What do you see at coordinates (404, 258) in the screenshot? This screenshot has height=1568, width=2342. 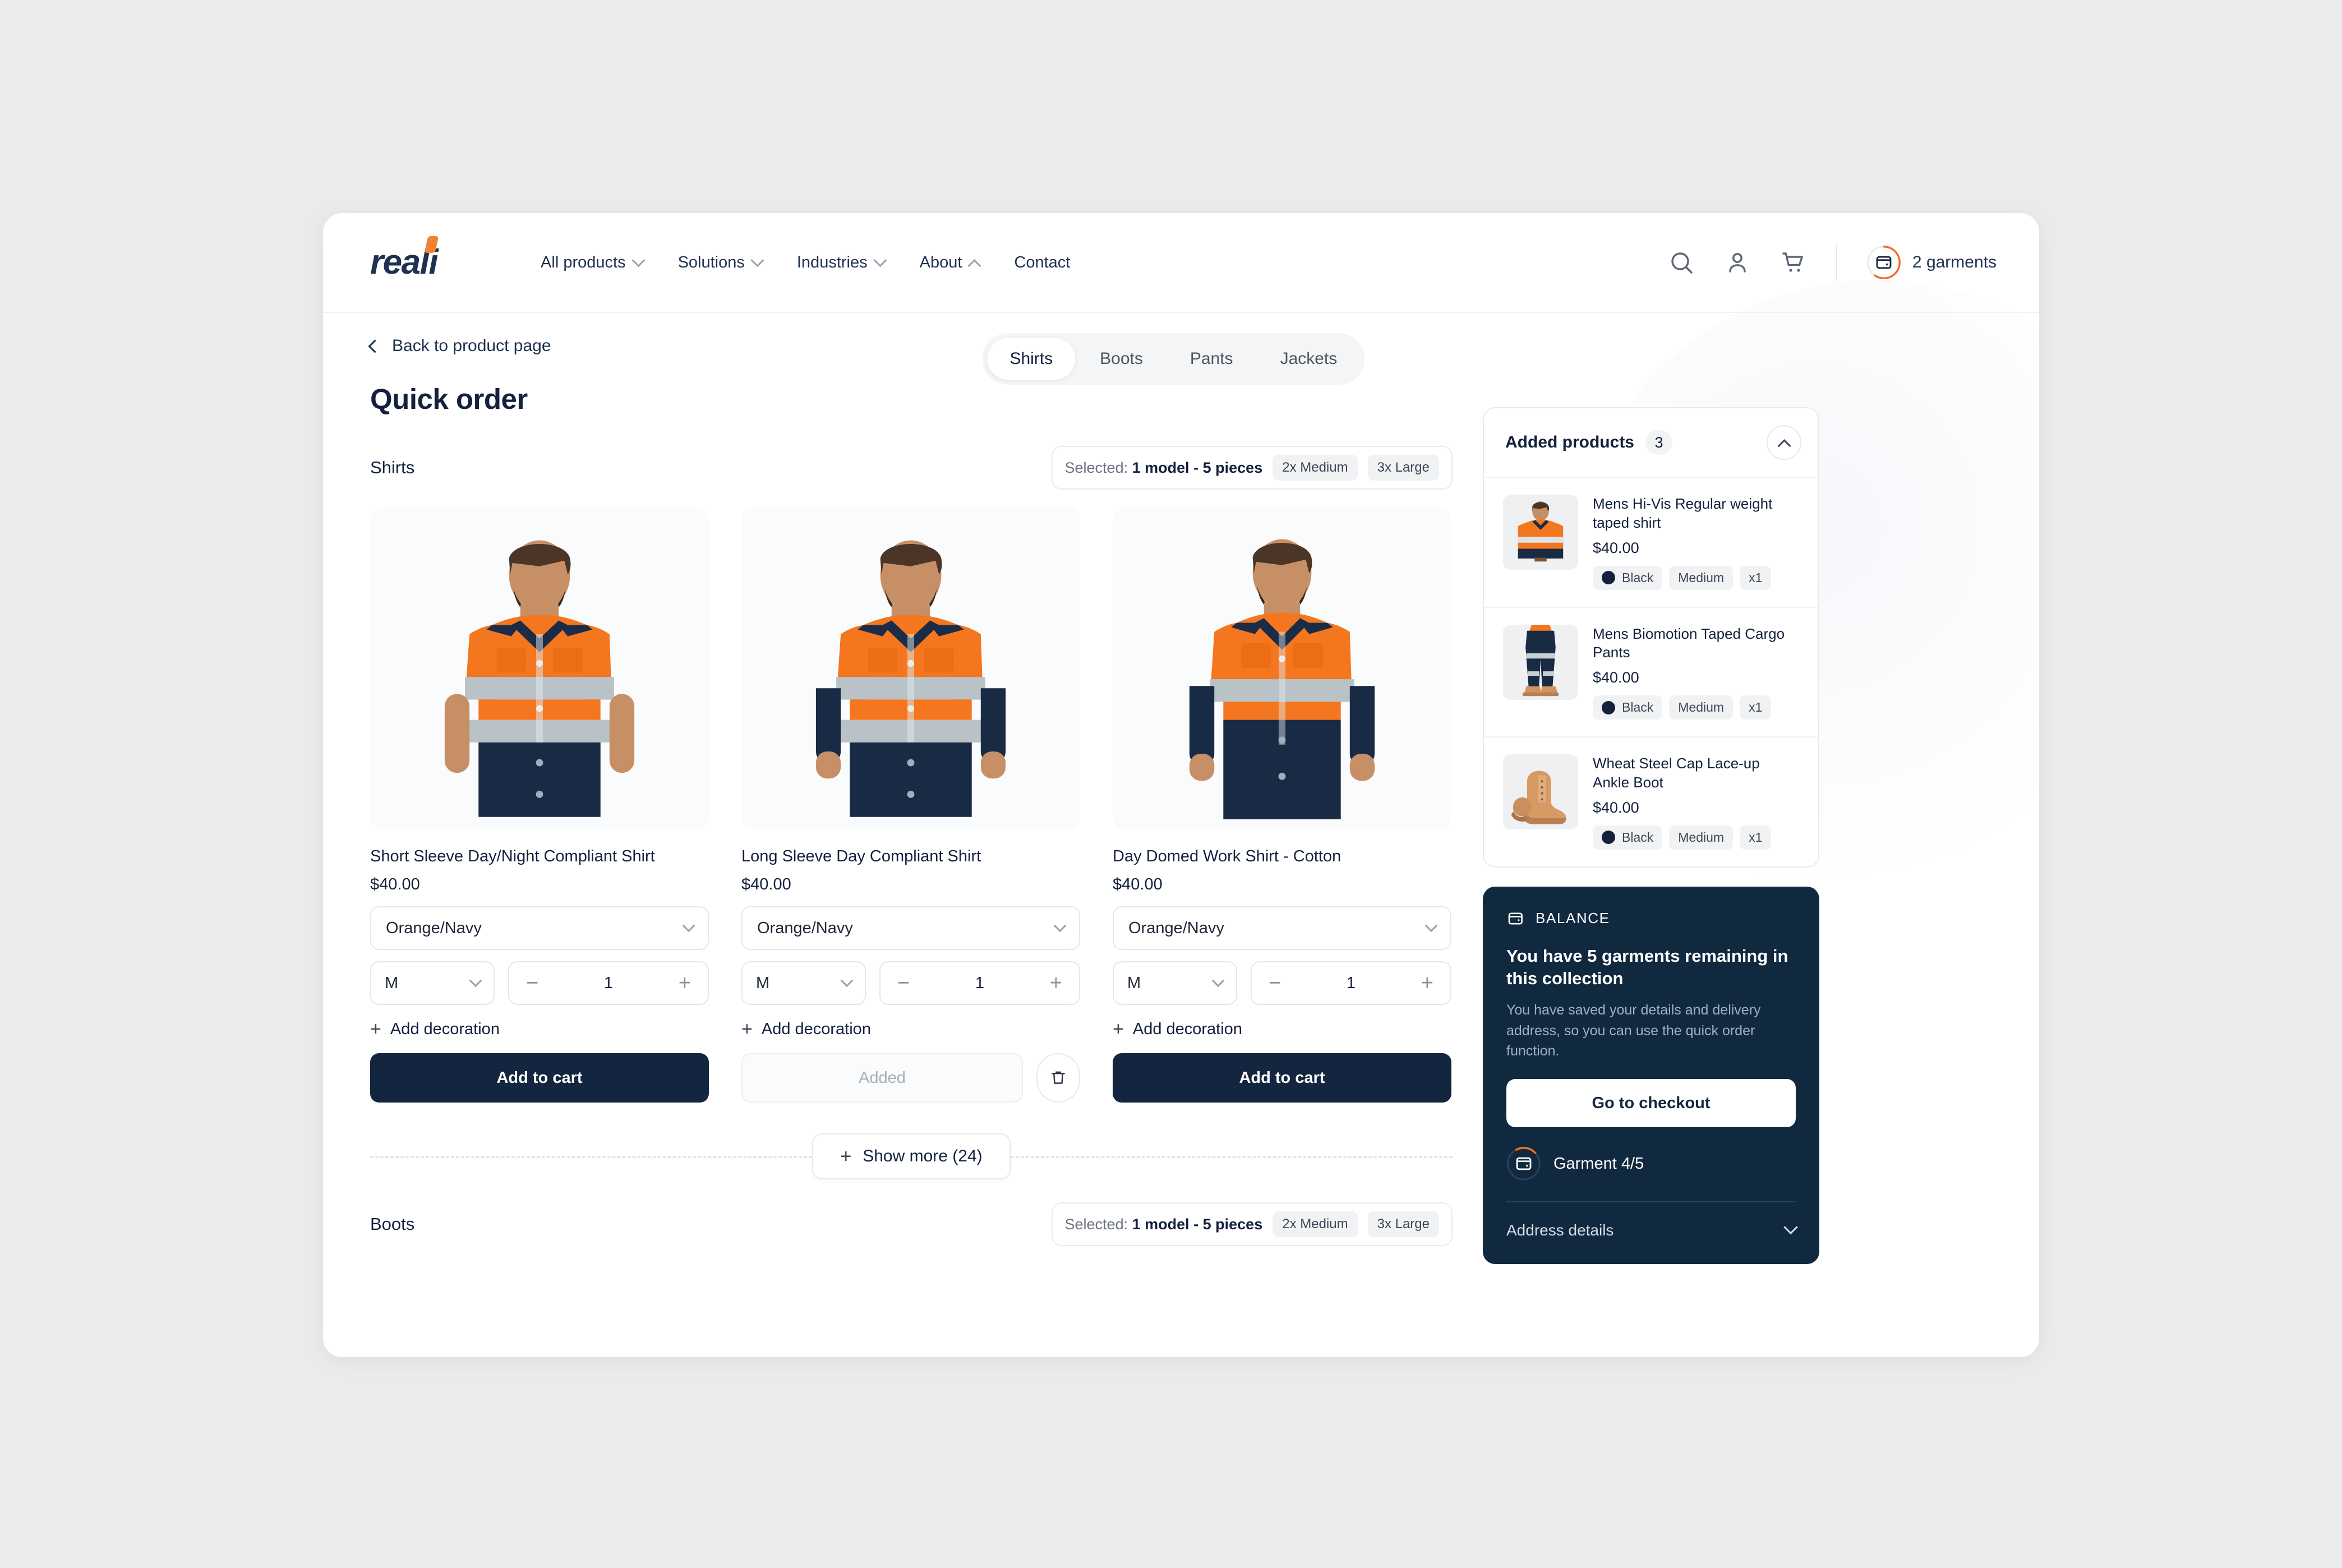 I see `brand-logo: reali` at bounding box center [404, 258].